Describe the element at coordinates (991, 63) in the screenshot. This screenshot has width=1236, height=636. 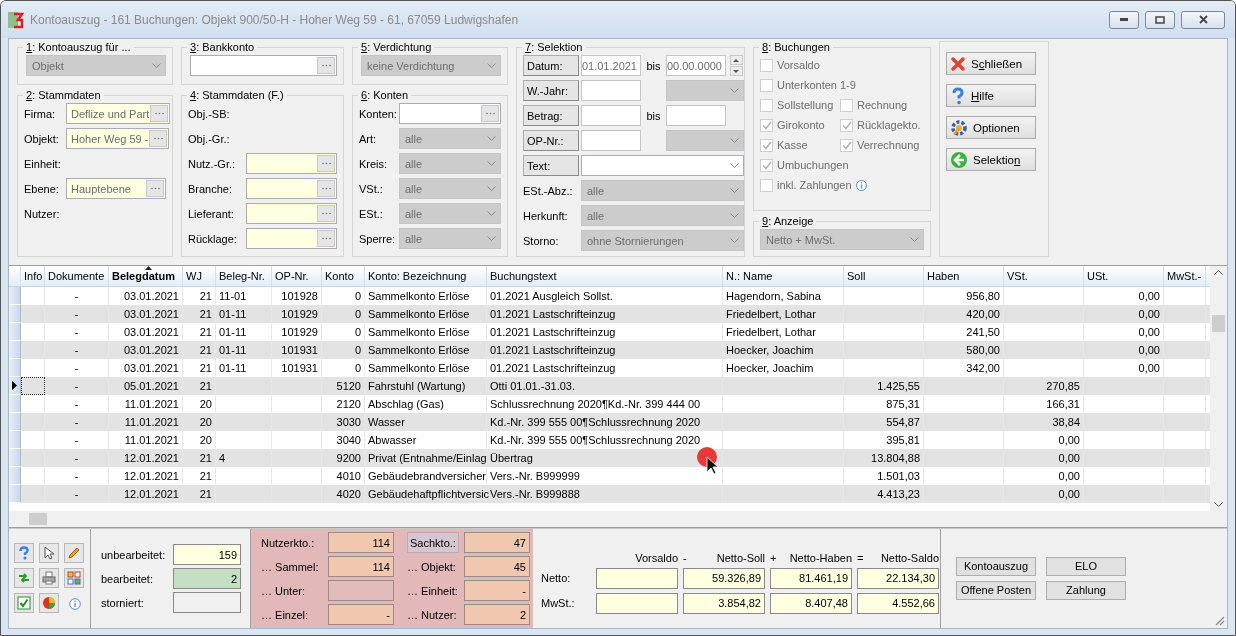
I see `action-button: Schließen` at that location.